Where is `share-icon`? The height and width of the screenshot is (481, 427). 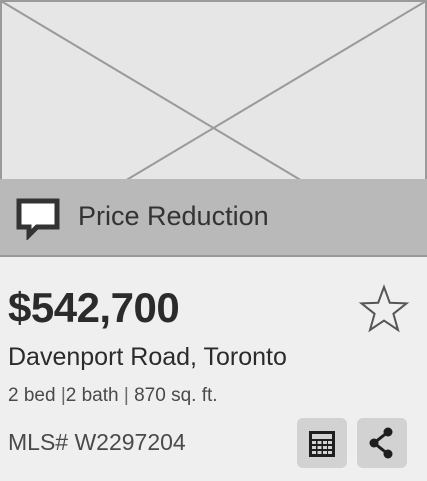
share-icon is located at coordinates (381, 443).